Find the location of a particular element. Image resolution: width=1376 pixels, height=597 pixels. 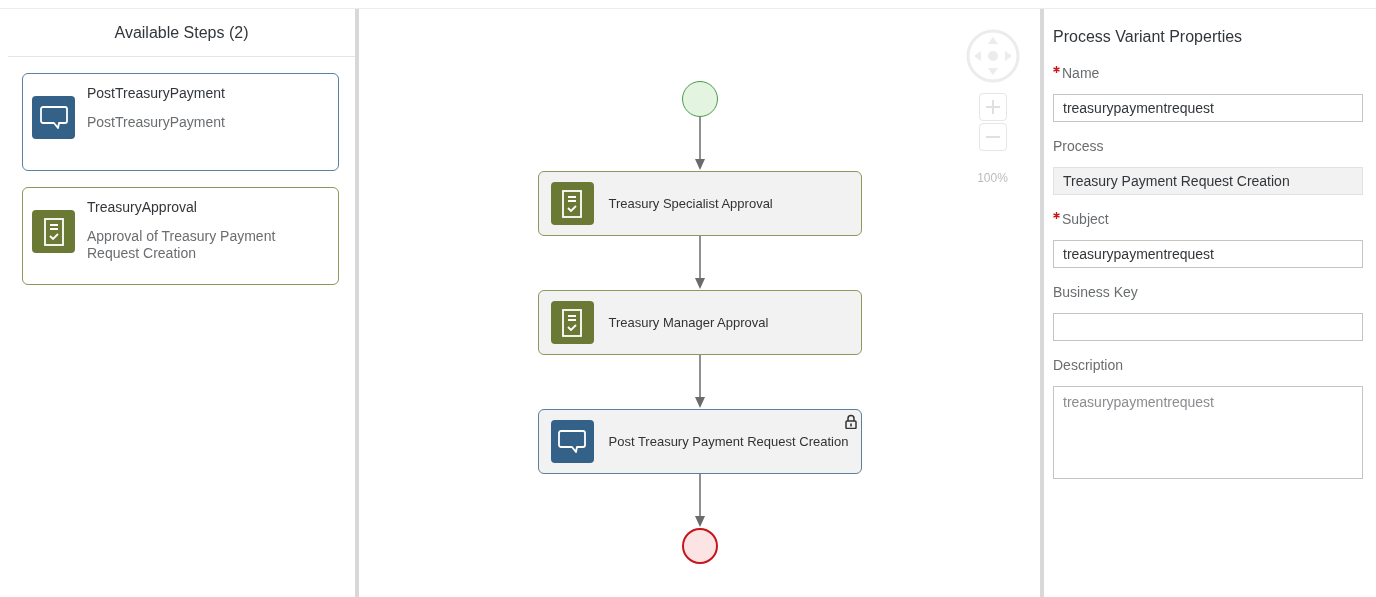

step-description: PostTreasuryPayment is located at coordinates (156, 122).